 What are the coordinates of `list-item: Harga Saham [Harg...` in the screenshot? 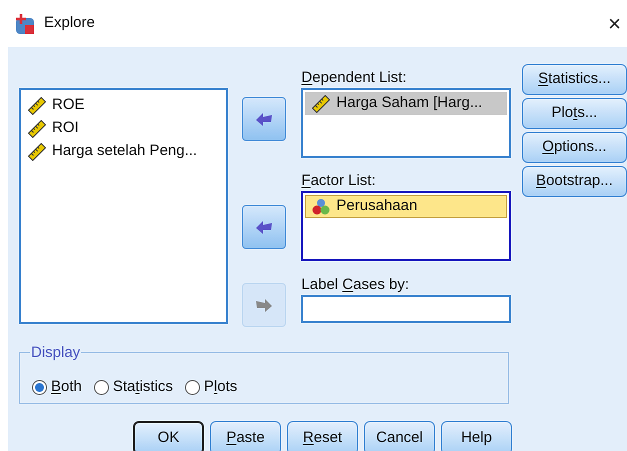 It's located at (406, 103).